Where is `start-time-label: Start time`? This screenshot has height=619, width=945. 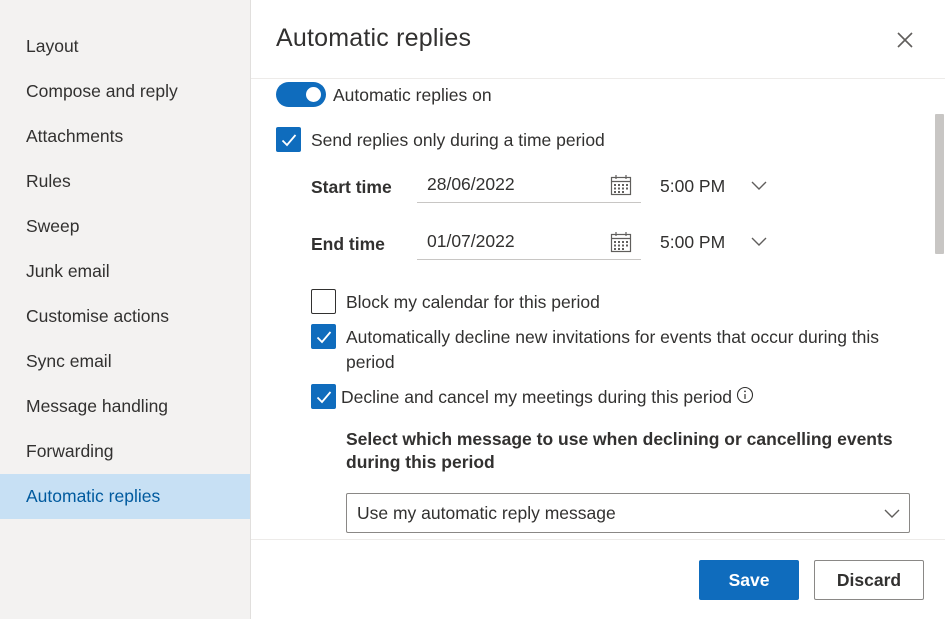 start-time-label: Start time is located at coordinates (351, 187).